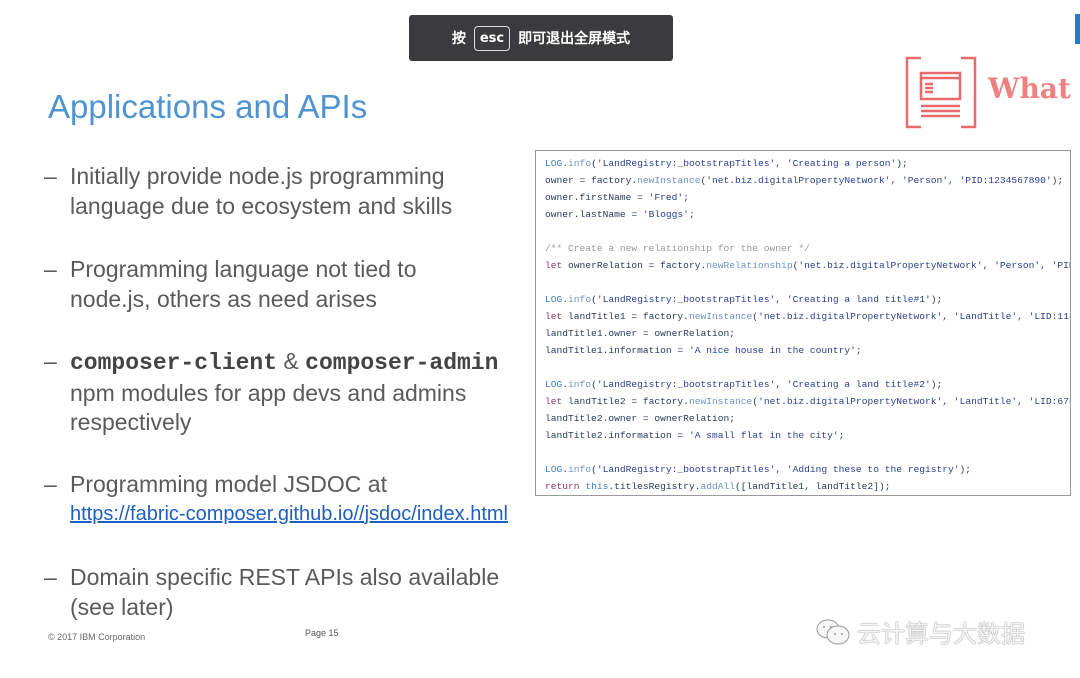 The image size is (1080, 678). Describe the element at coordinates (591, 180) in the screenshot. I see `code-token: owner = factory.` at that location.